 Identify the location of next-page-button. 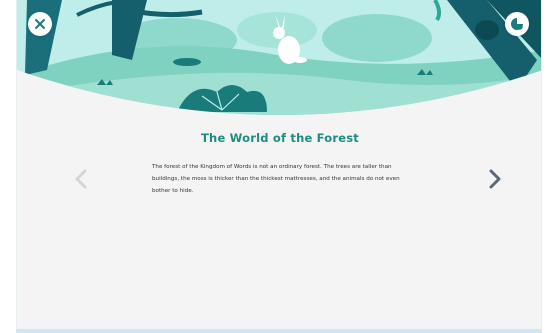
(495, 179).